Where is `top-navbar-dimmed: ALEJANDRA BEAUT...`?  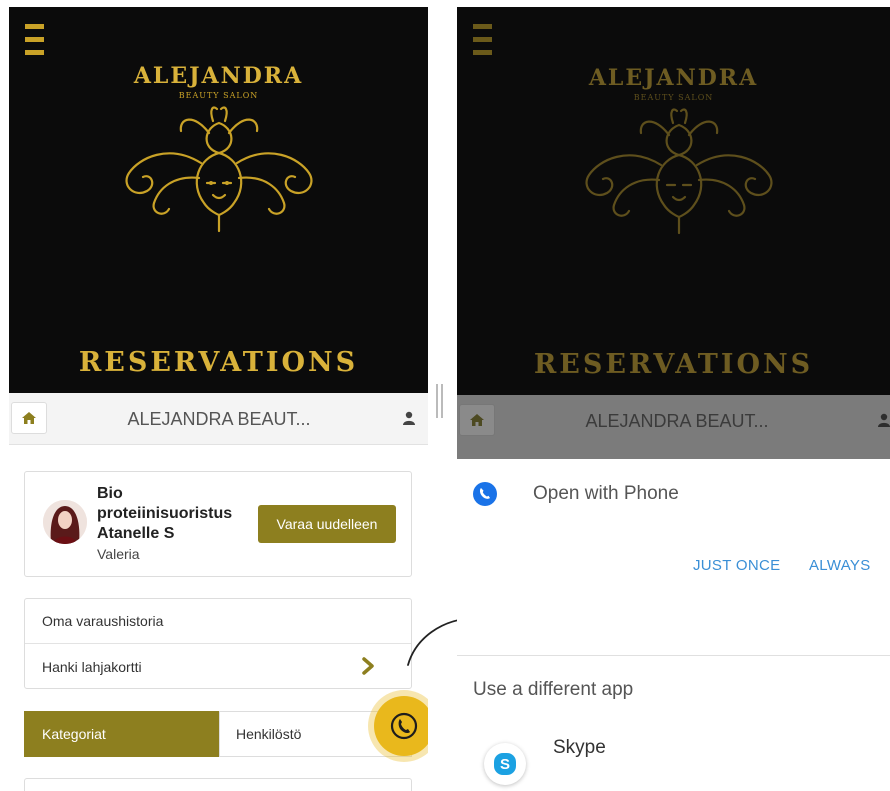
top-navbar-dimmed: ALEJANDRA BEAUT... is located at coordinates (673, 427).